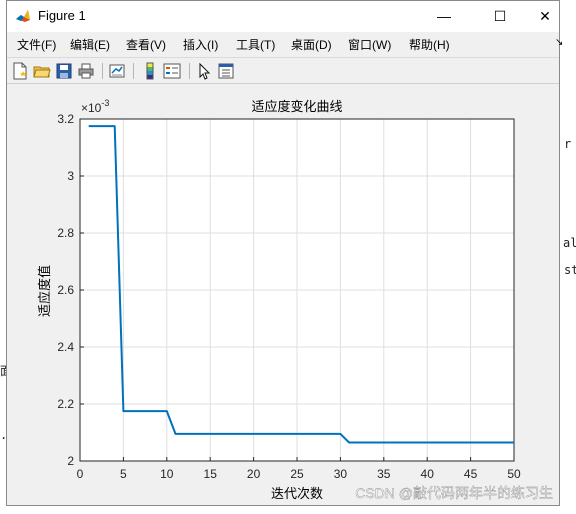 Image resolution: width=576 pixels, height=514 pixels. What do you see at coordinates (311, 44) in the screenshot?
I see `menu-desktop: 桌面(D)` at bounding box center [311, 44].